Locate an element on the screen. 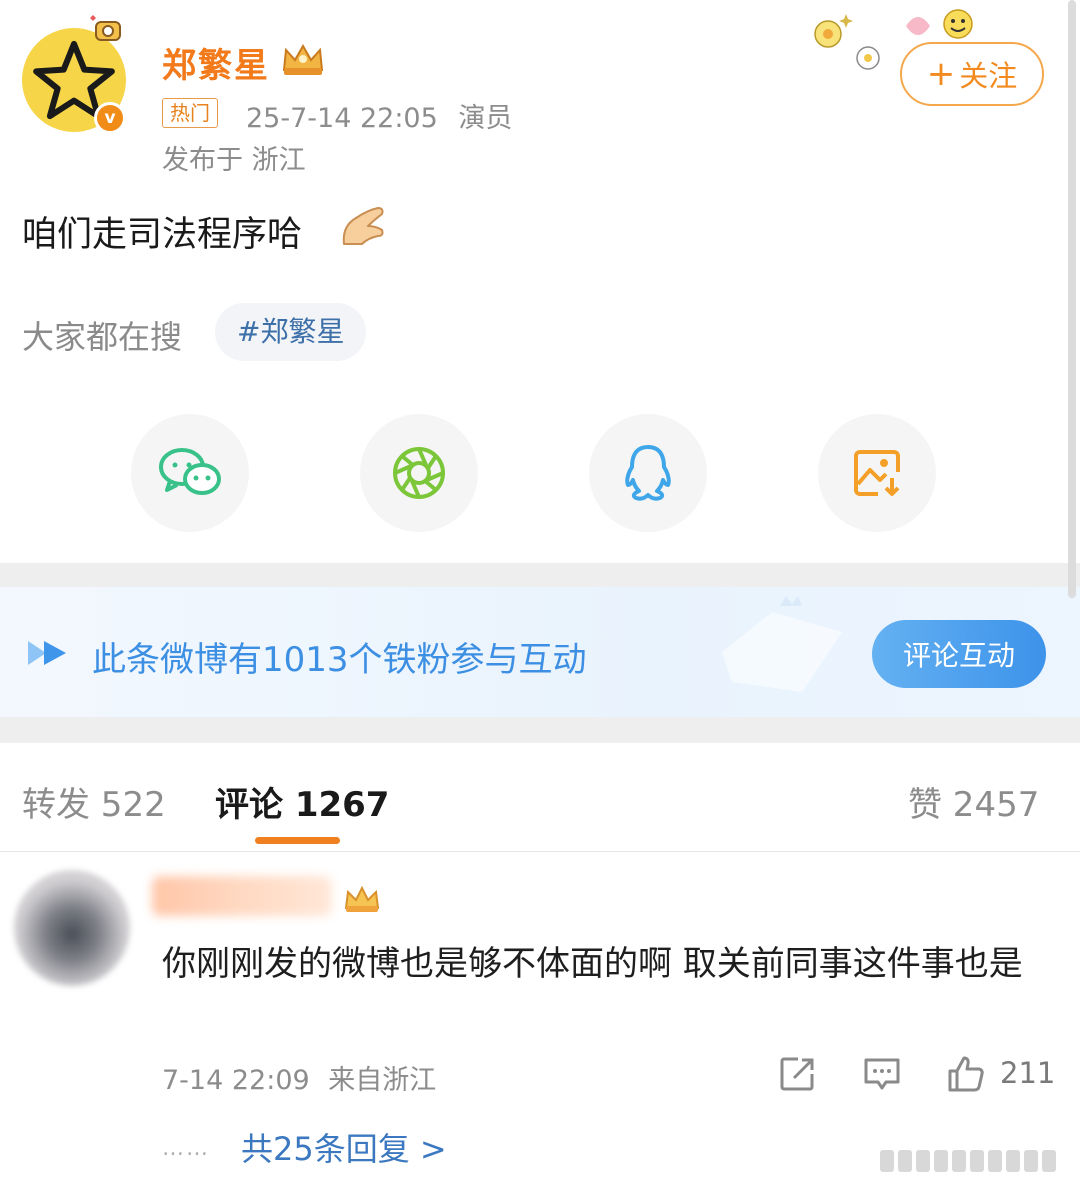 Image resolution: width=1080 pixels, height=1186 pixels. vip-crown-badge-icon is located at coordinates (303, 60).